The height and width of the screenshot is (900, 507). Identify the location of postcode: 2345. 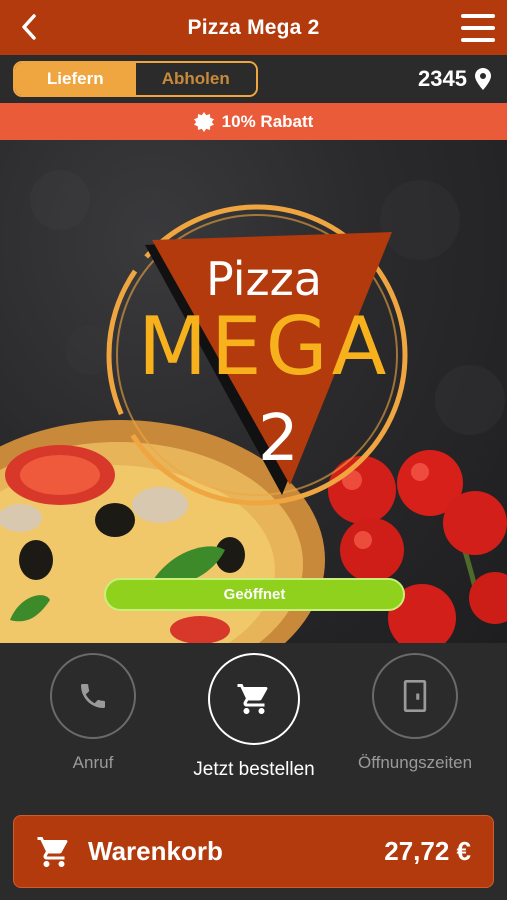
(442, 78).